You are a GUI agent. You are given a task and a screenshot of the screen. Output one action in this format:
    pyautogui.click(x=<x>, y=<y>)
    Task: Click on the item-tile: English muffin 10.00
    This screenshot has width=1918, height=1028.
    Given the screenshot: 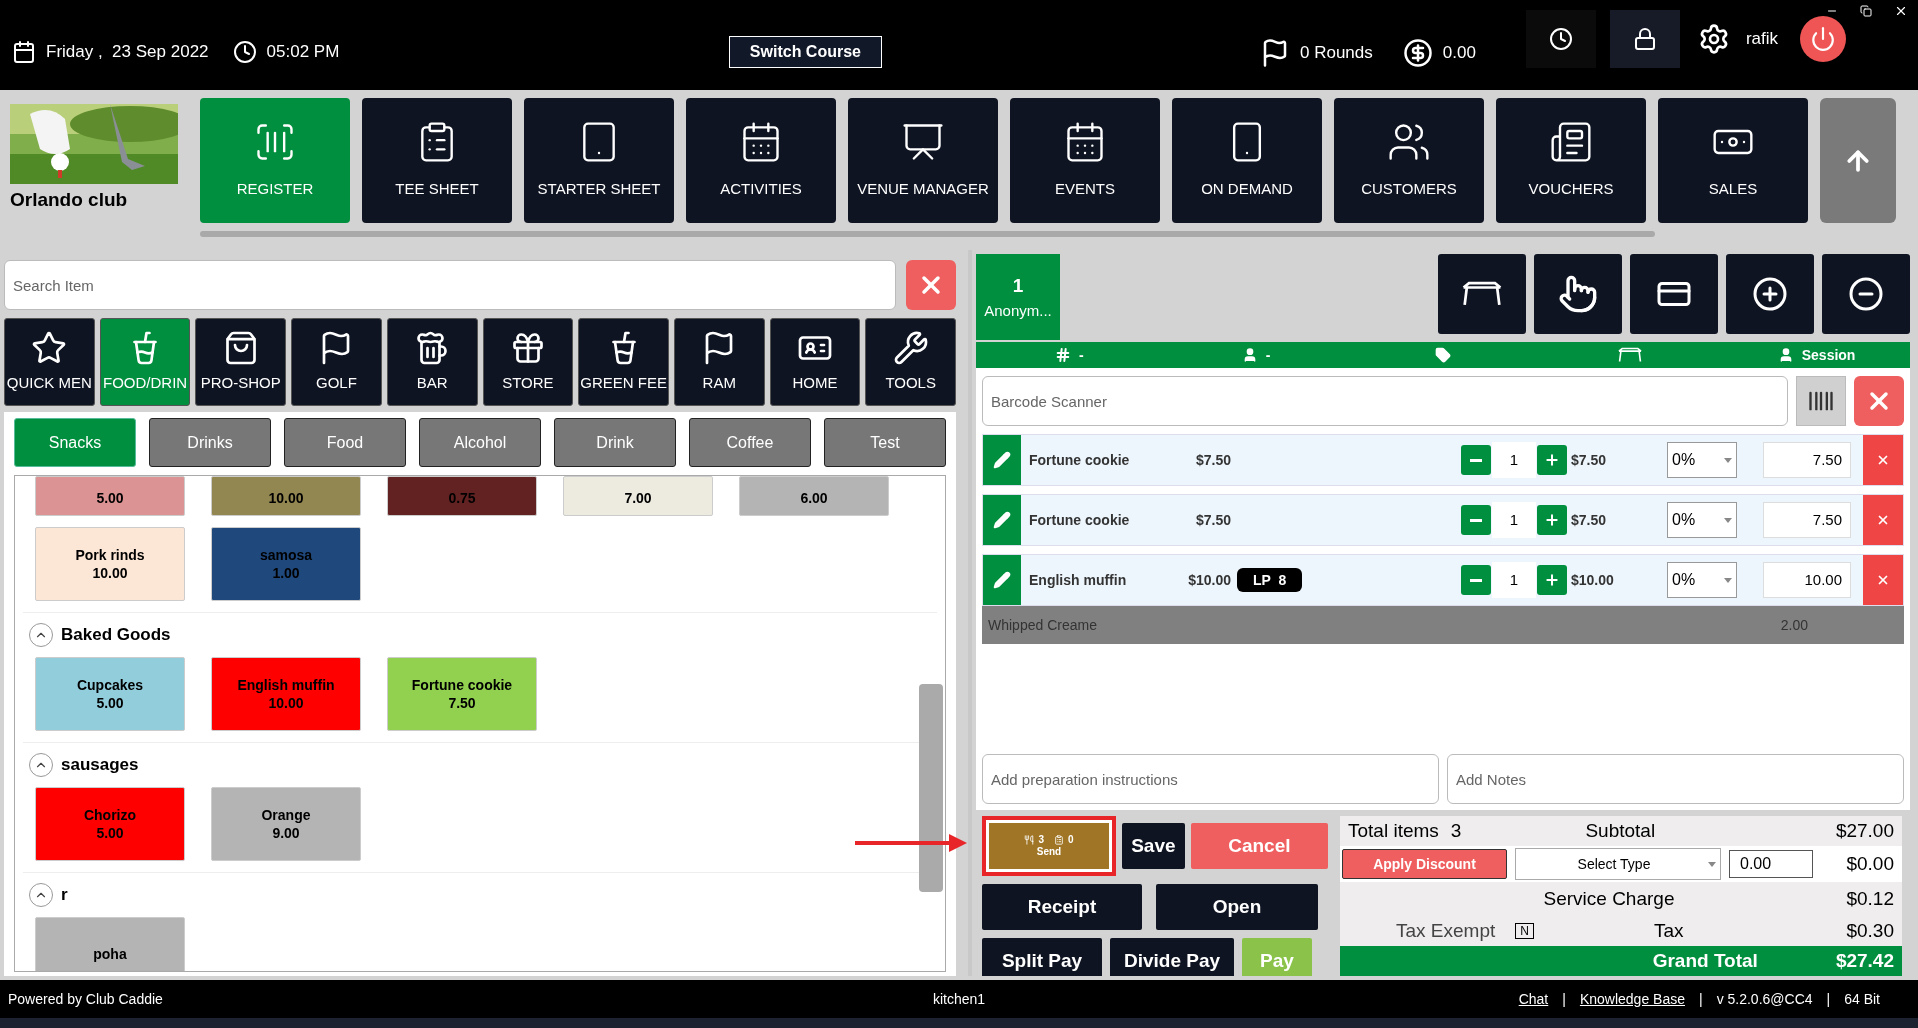 What is the action you would take?
    pyautogui.click(x=286, y=694)
    